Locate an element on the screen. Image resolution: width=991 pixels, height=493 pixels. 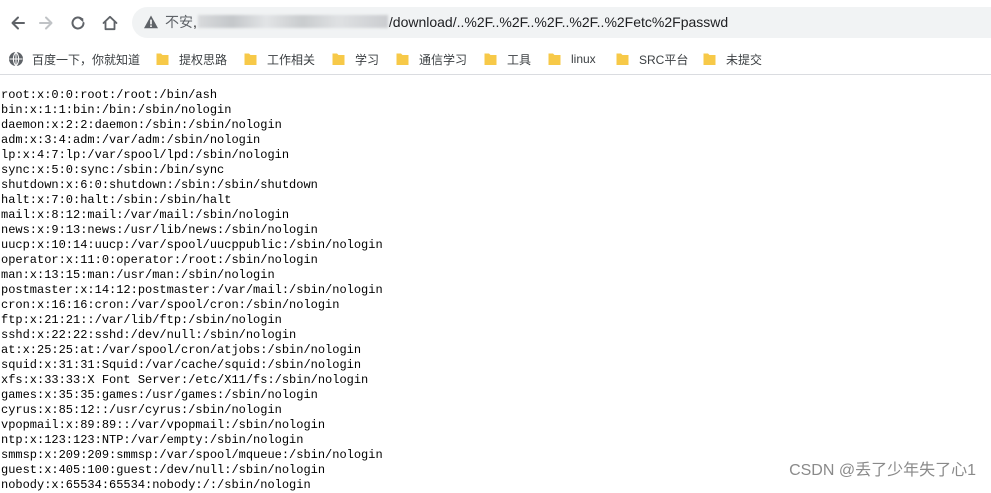
reload-icon is located at coordinates (78, 23).